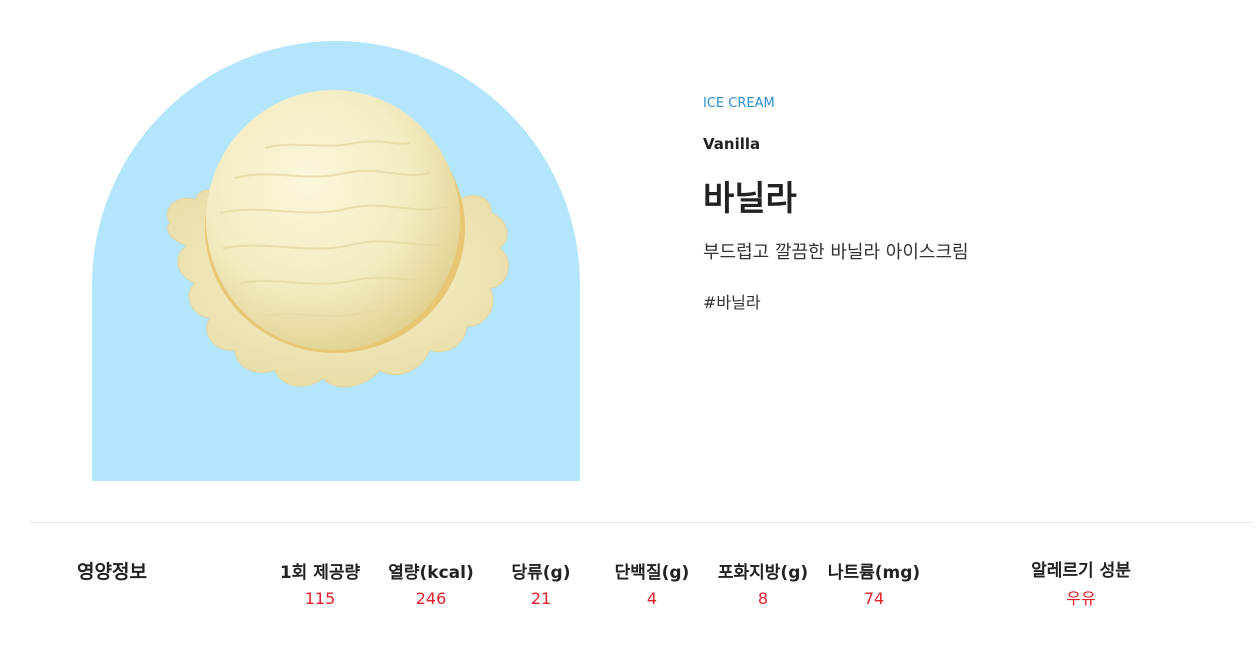  Describe the element at coordinates (1081, 582) in the screenshot. I see `allergy-info: 알레르기 성분 우유` at that location.